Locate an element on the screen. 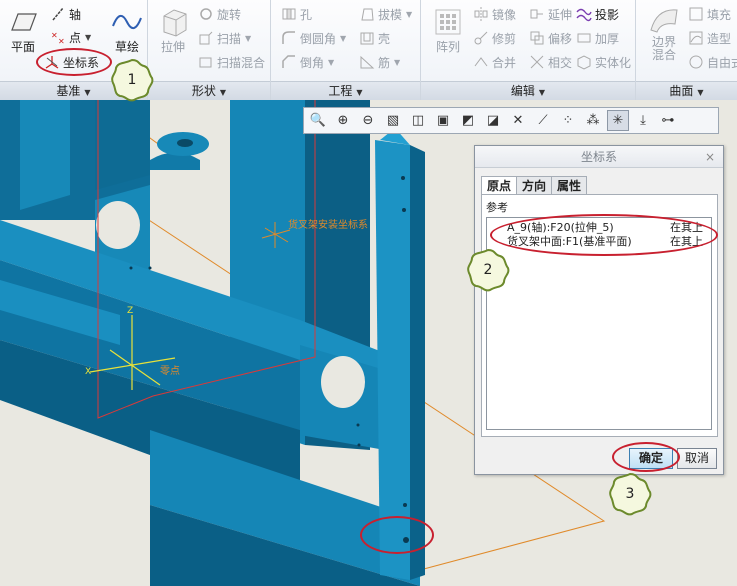 The image size is (737, 586). zoom-in-icon: ⊕ is located at coordinates (343, 120).